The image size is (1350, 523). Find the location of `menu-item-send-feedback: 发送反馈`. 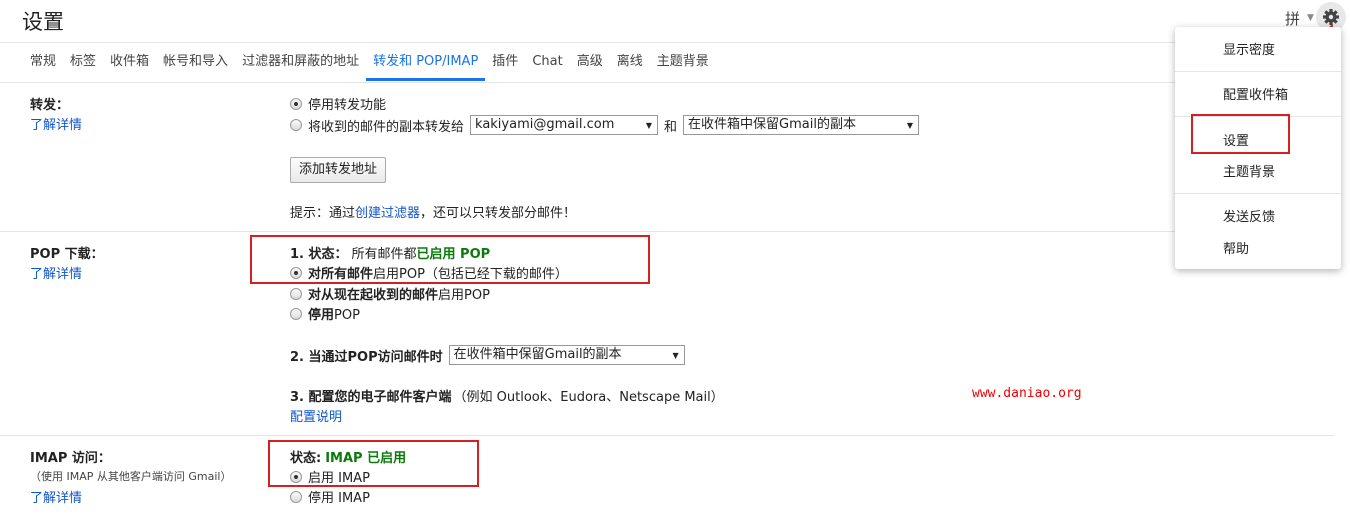

menu-item-send-feedback: 发送反馈 is located at coordinates (1249, 215).